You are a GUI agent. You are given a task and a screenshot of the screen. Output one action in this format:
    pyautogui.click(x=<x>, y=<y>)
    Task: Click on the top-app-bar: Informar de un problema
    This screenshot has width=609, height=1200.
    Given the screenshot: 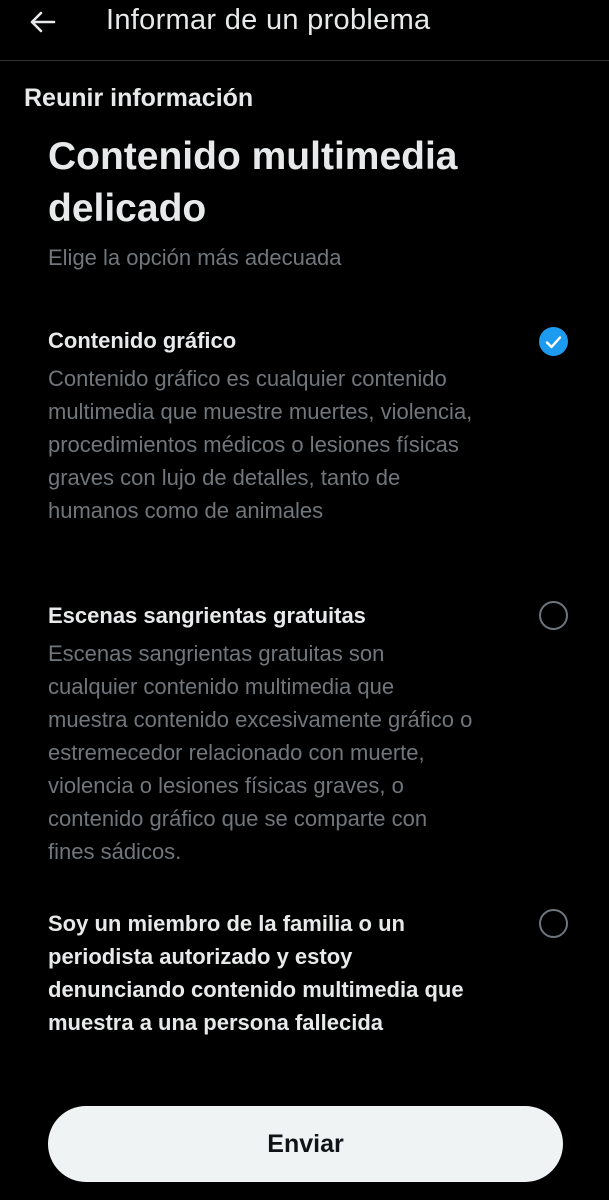 What is the action you would take?
    pyautogui.click(x=304, y=30)
    